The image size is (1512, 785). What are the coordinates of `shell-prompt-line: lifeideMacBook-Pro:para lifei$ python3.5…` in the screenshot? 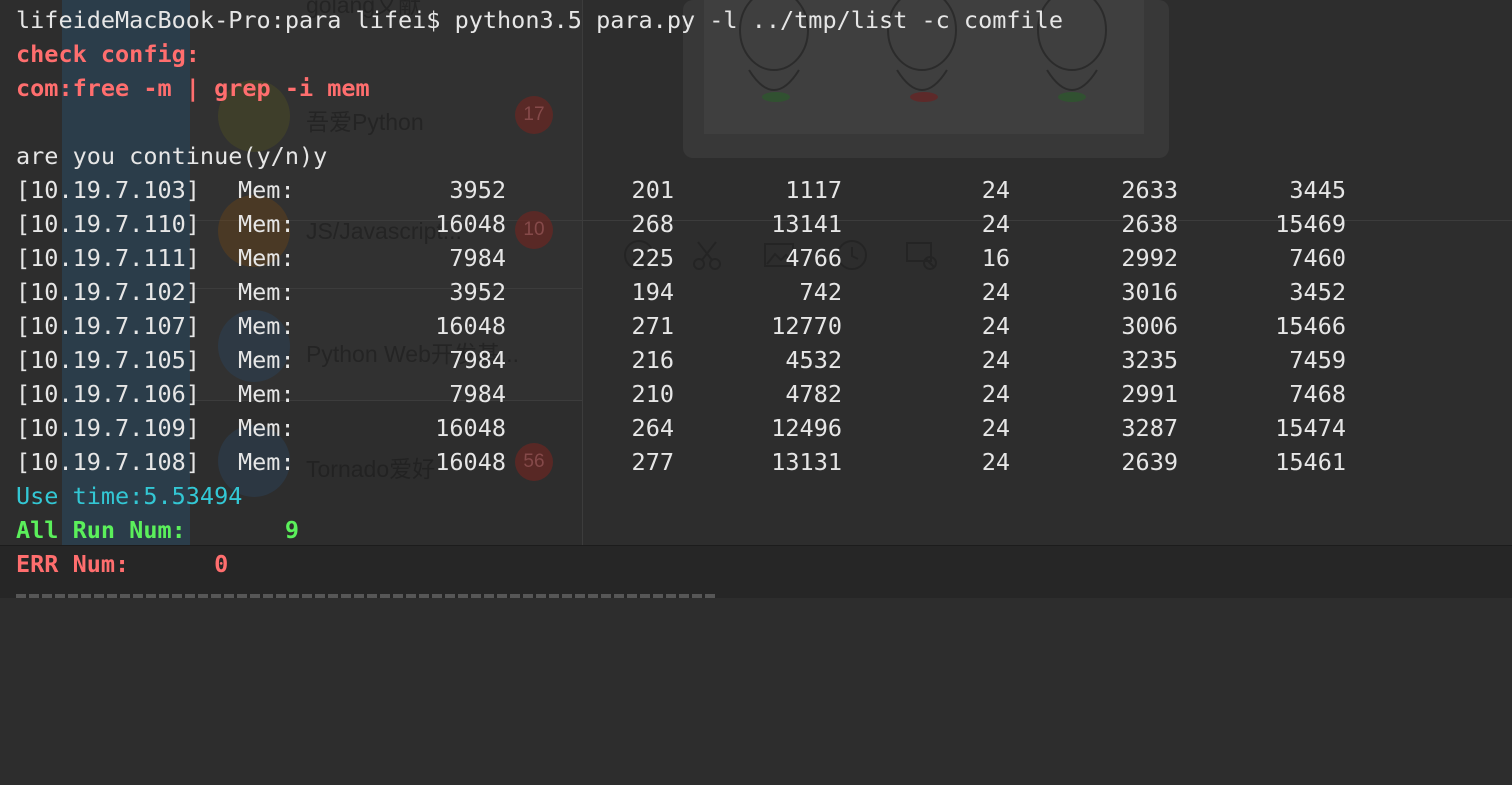 It's located at (539, 20).